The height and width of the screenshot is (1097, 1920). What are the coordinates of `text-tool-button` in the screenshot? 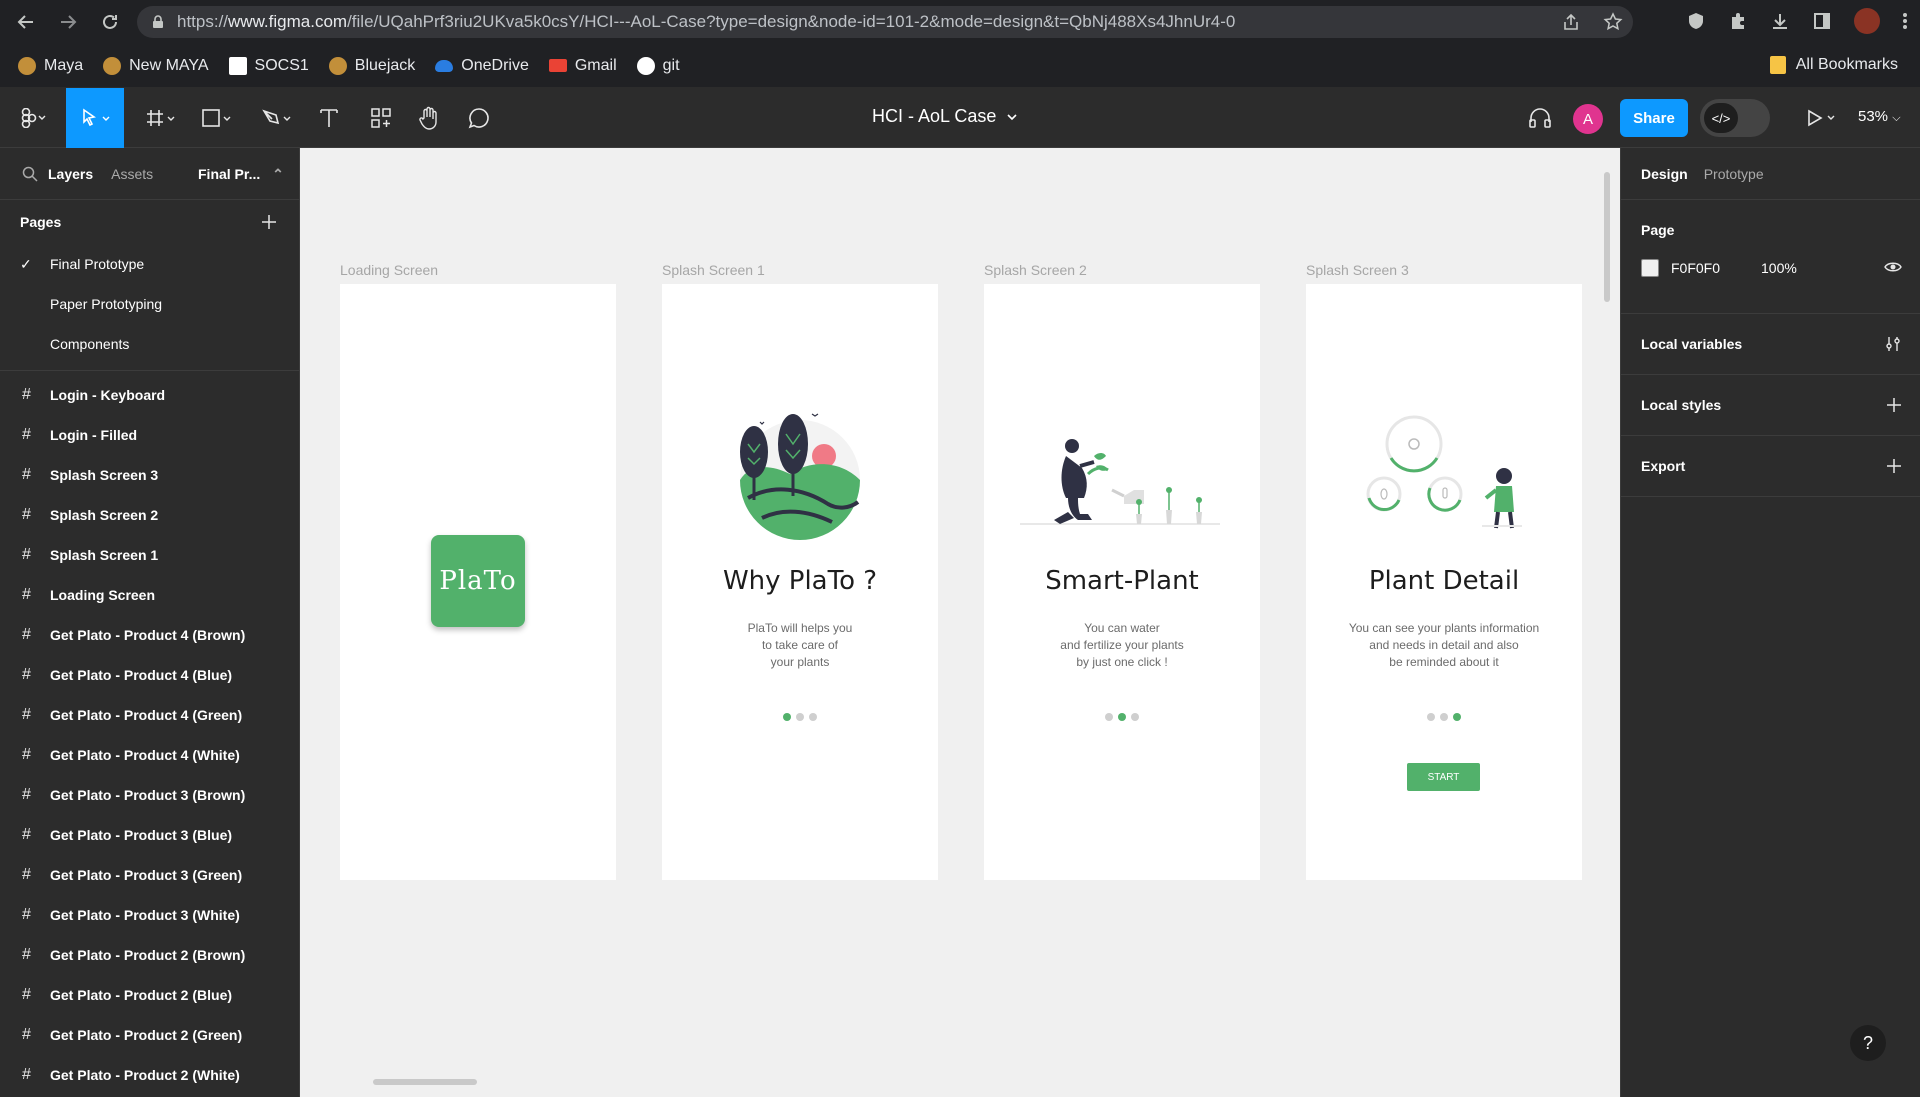 It's located at (329, 118).